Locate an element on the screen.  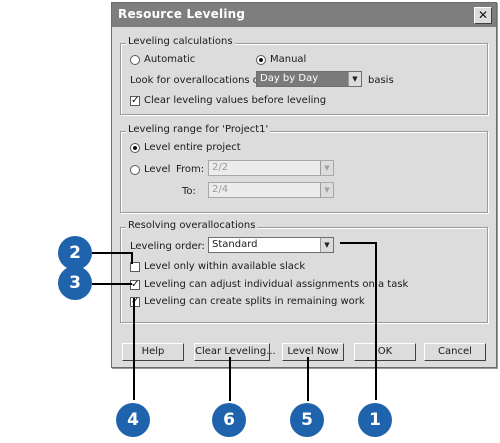
callout-2-leader-drop is located at coordinates (132, 258).